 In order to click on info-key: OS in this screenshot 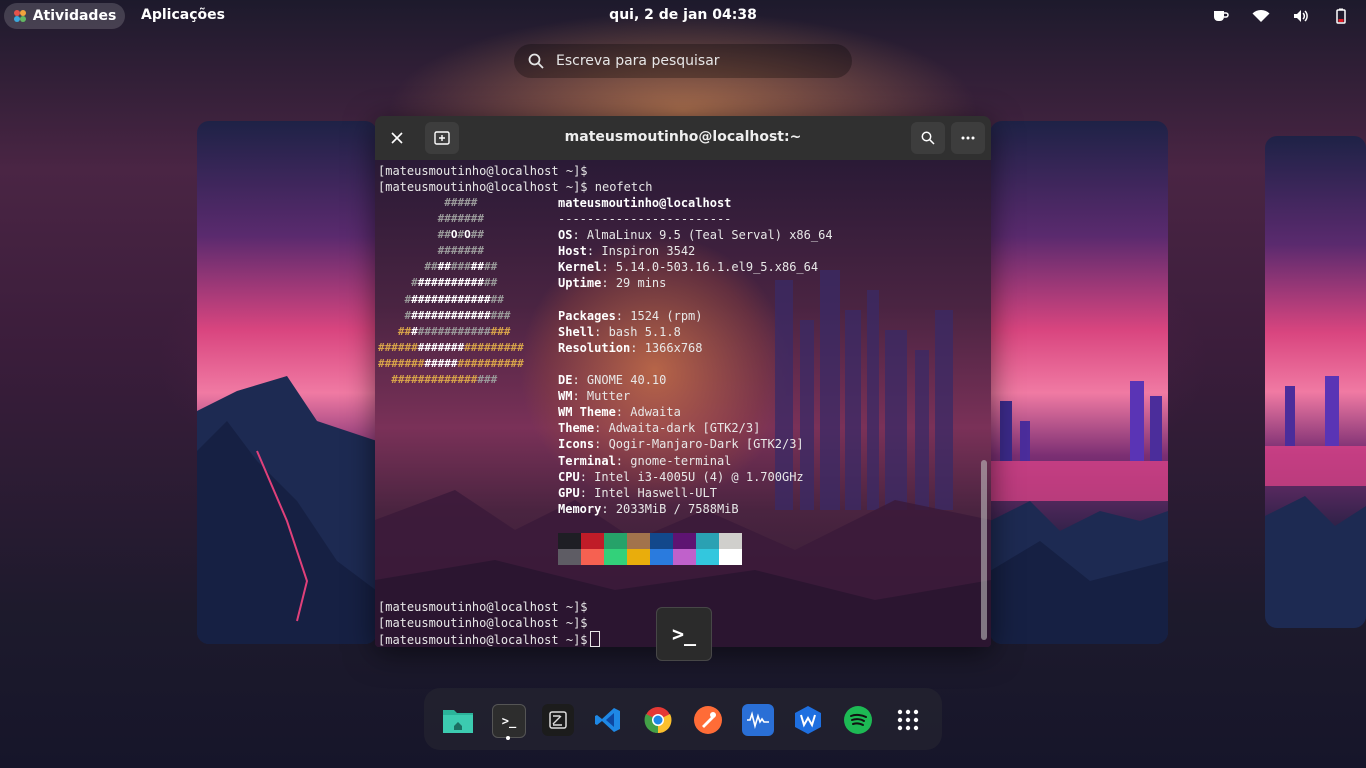, I will do `click(565, 235)`.